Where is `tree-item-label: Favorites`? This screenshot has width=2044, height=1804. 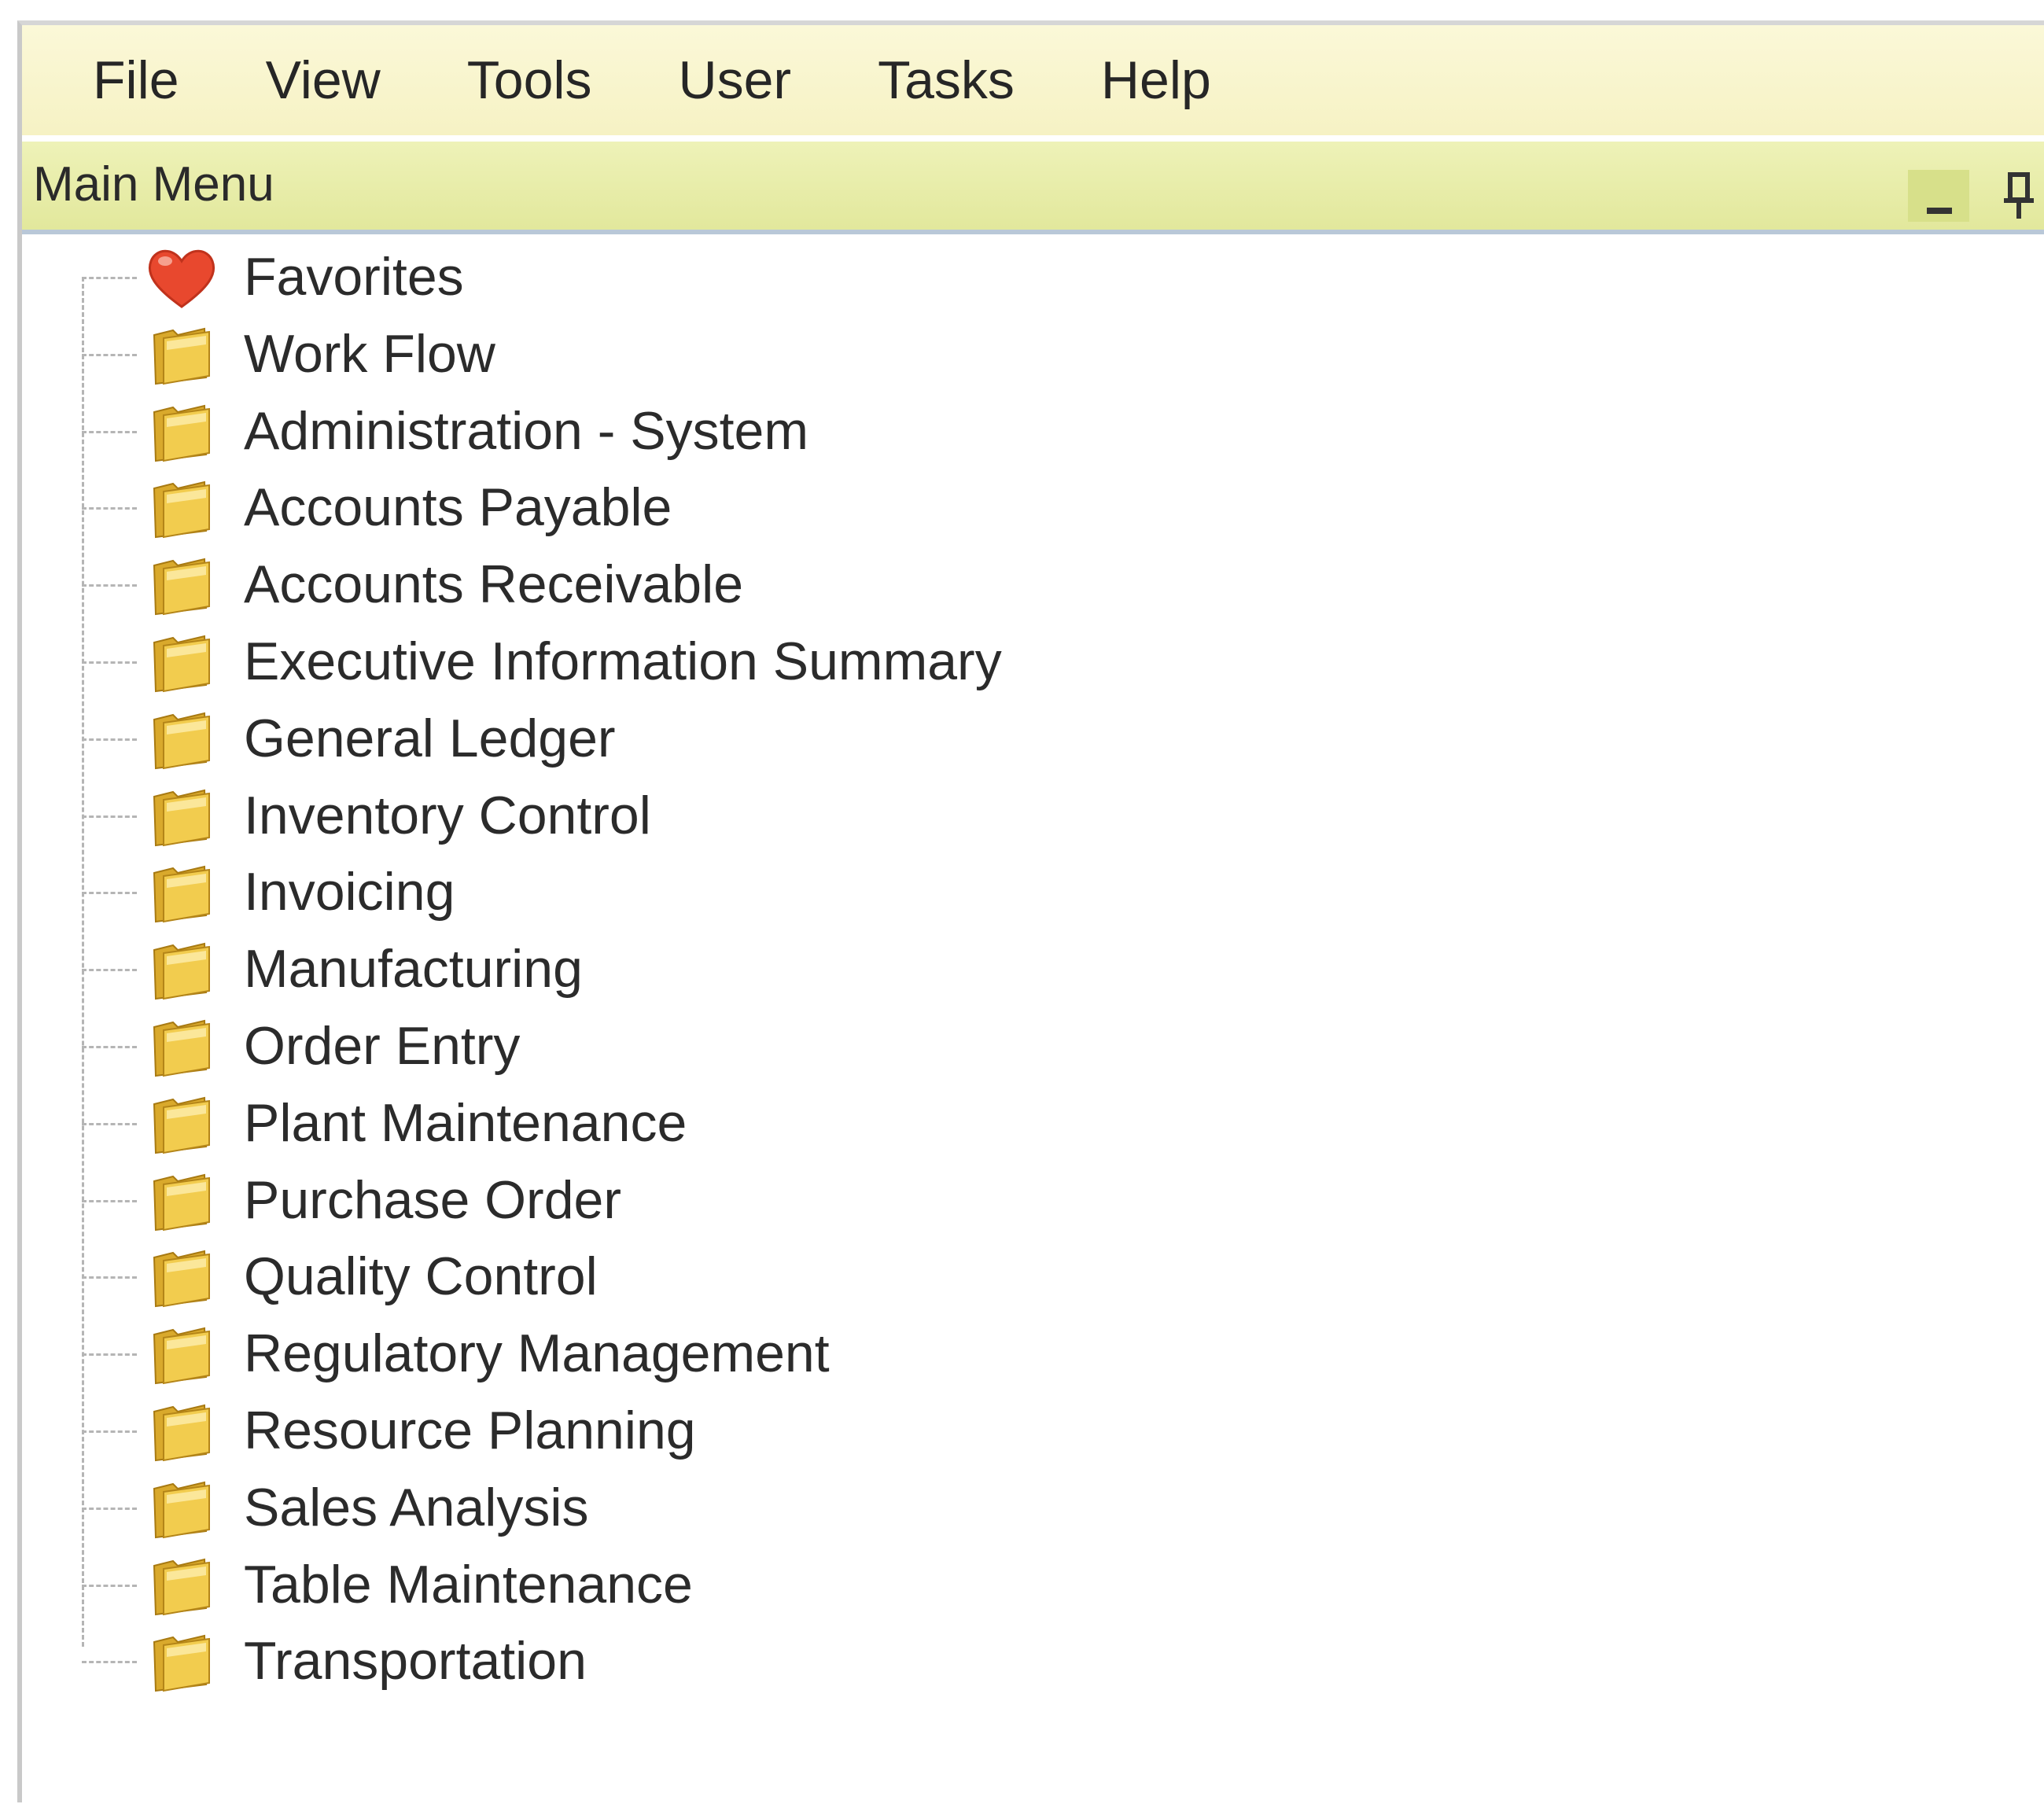 tree-item-label: Favorites is located at coordinates (354, 277).